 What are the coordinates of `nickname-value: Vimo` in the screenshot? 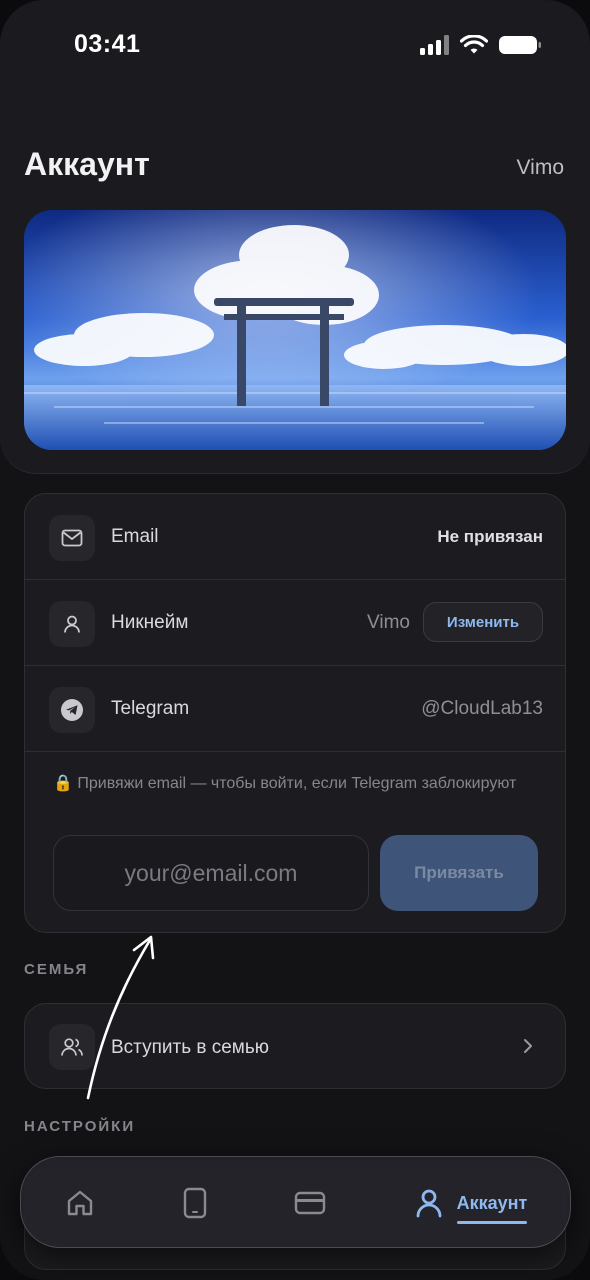 It's located at (388, 622).